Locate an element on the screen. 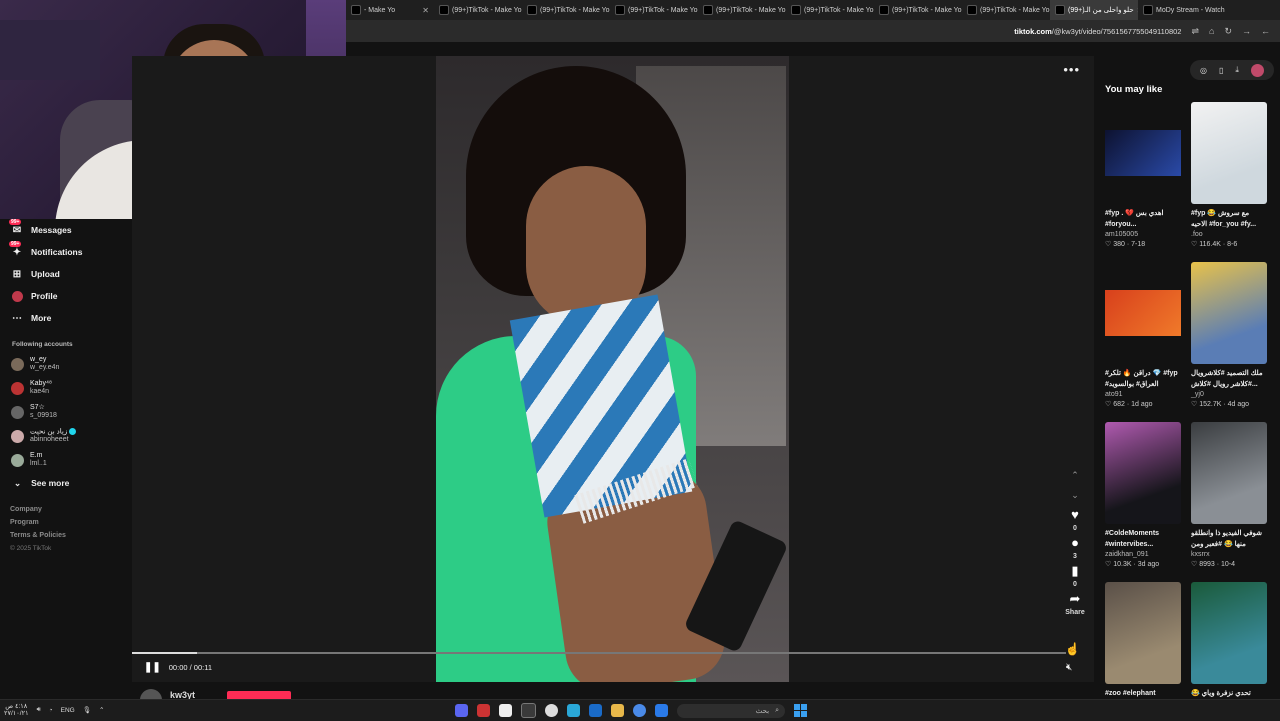 This screenshot has width=1280, height=721. back-icon: ← is located at coordinates (1265, 31).